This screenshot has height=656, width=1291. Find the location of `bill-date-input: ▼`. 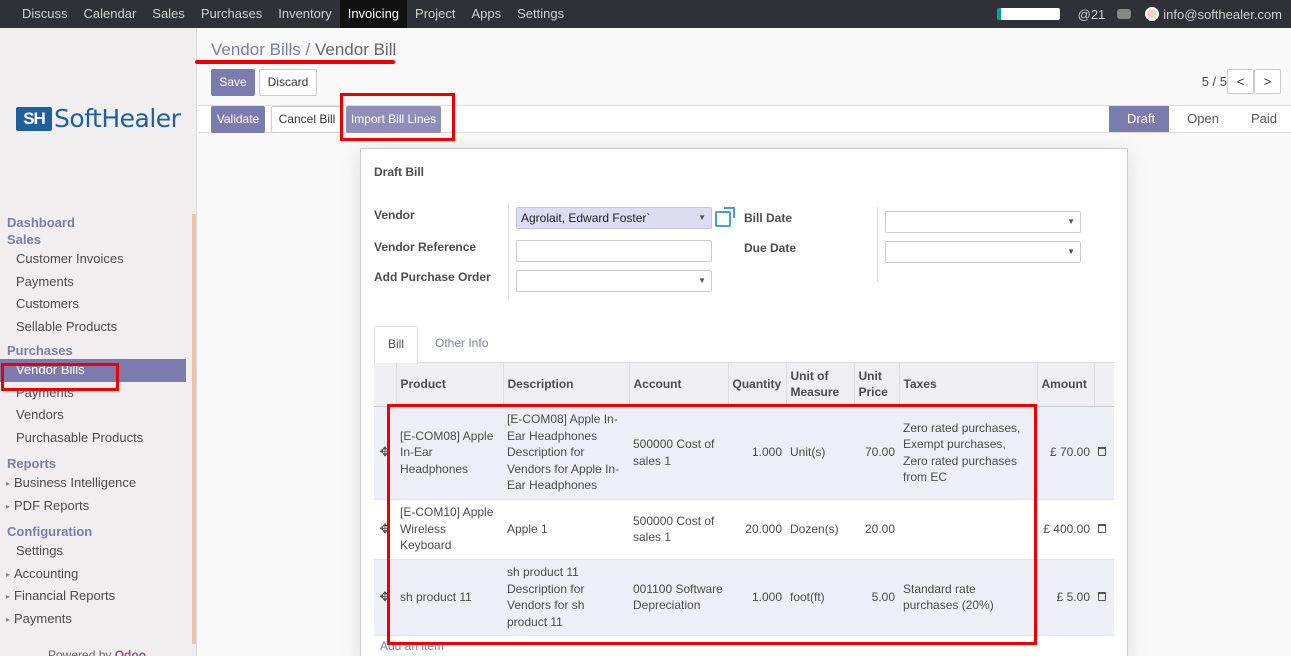

bill-date-input: ▼ is located at coordinates (983, 222).